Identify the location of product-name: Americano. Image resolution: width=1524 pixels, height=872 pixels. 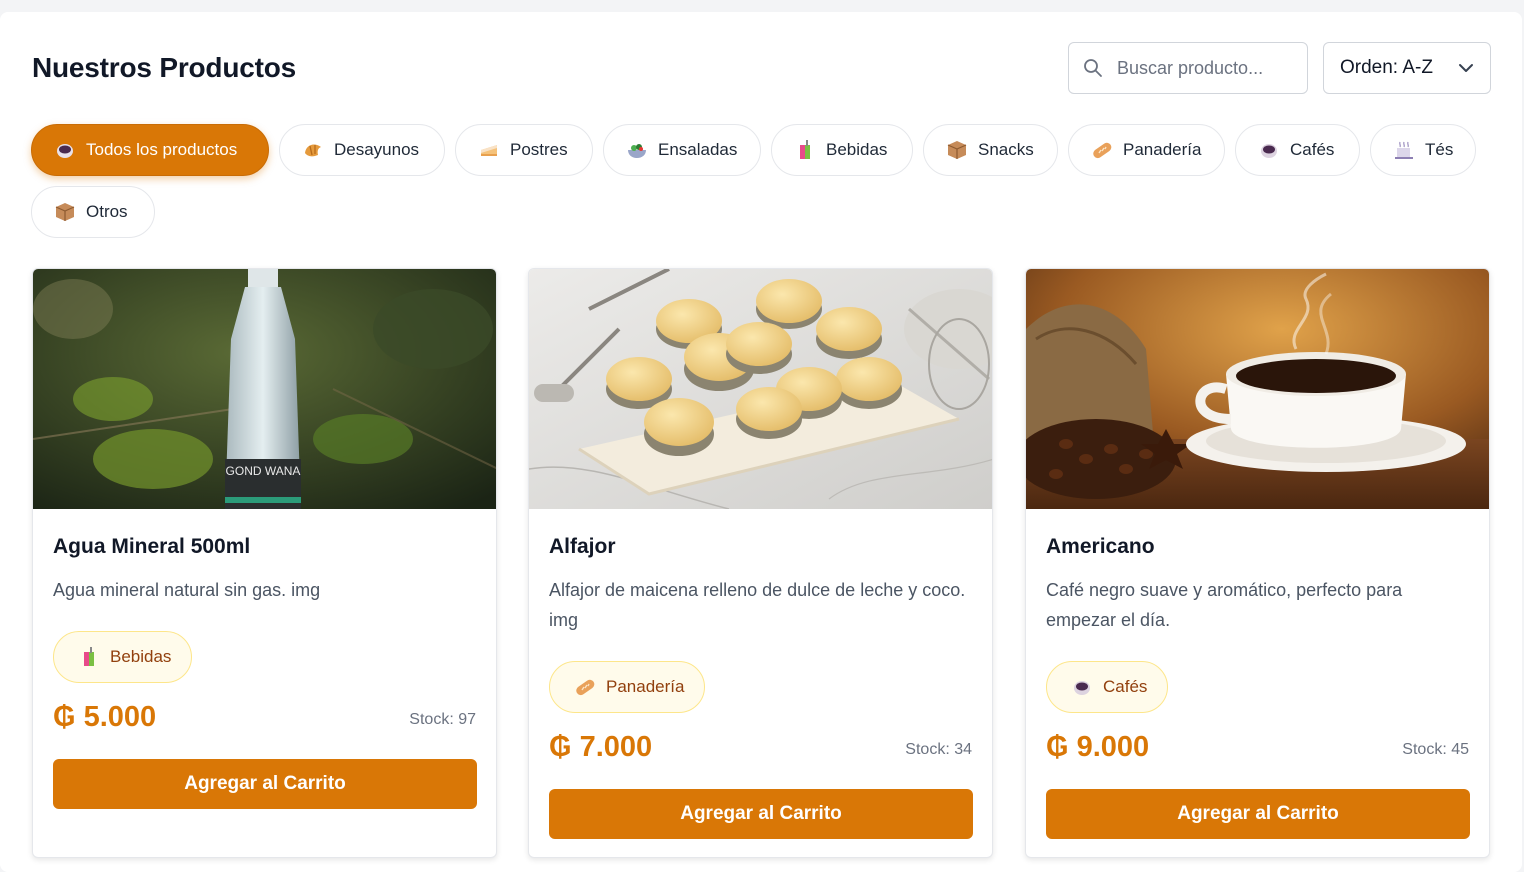
(1100, 546).